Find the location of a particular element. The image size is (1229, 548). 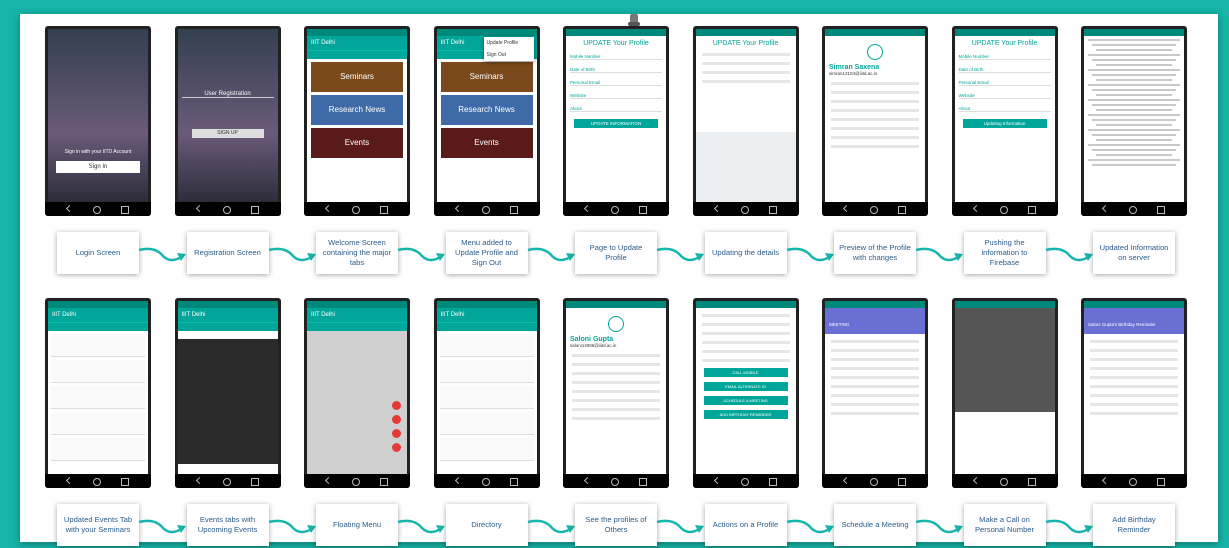

google-signin-button: Sign In is located at coordinates (98, 167).